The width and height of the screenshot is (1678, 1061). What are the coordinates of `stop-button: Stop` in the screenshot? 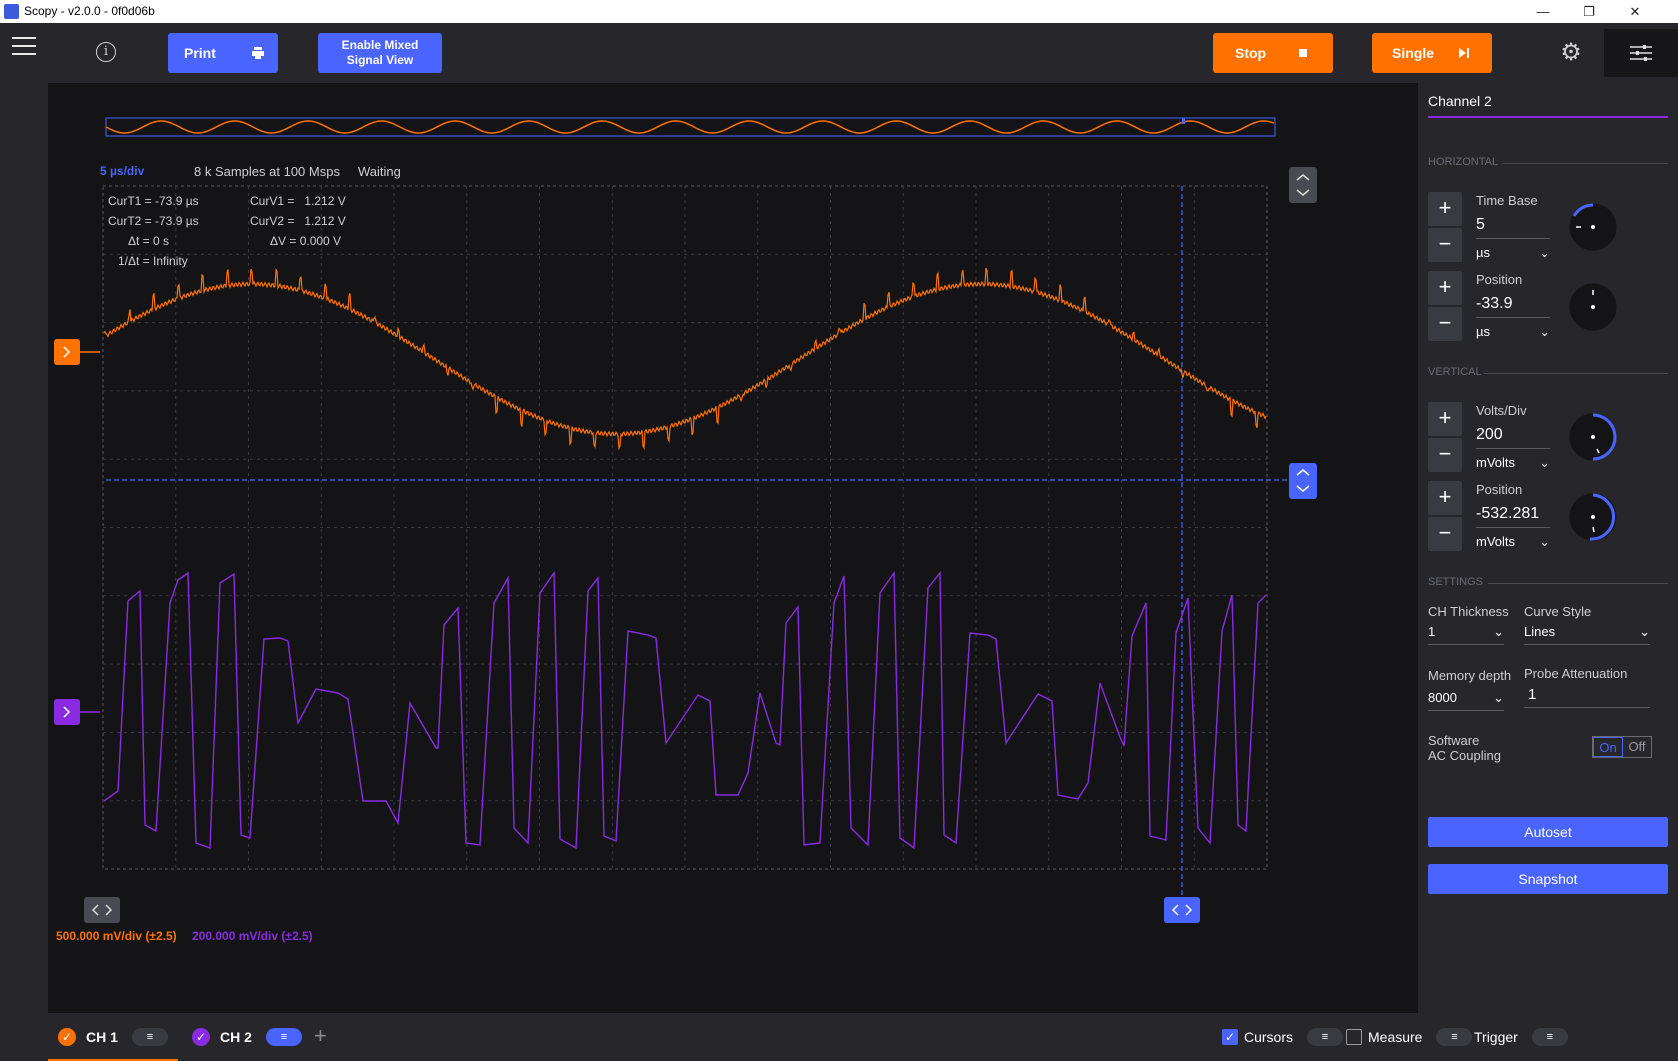 It's located at (1273, 53).